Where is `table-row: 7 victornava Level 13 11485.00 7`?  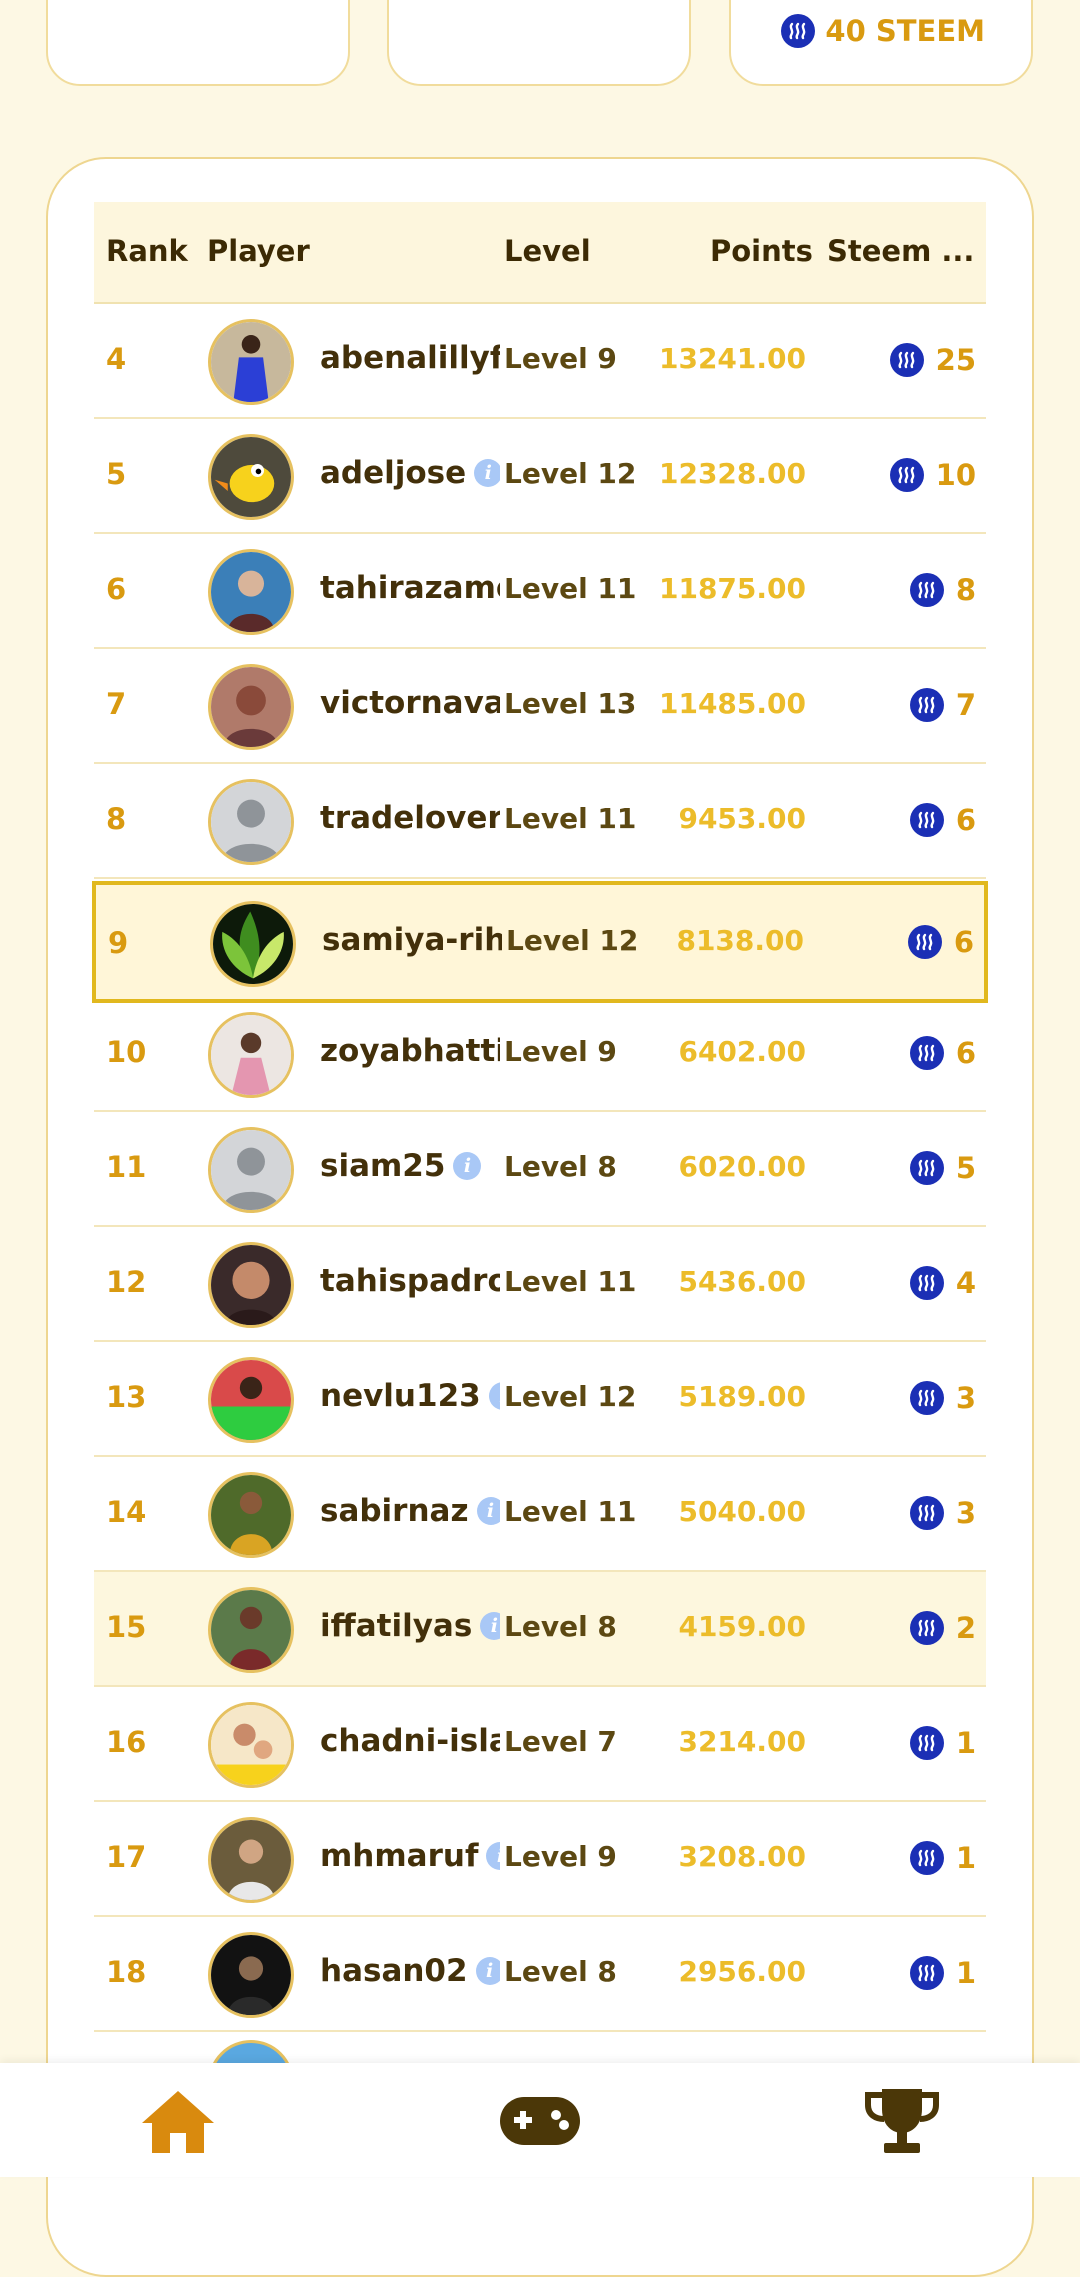
table-row: 7 victornava Level 13 11485.00 7 is located at coordinates (540, 706).